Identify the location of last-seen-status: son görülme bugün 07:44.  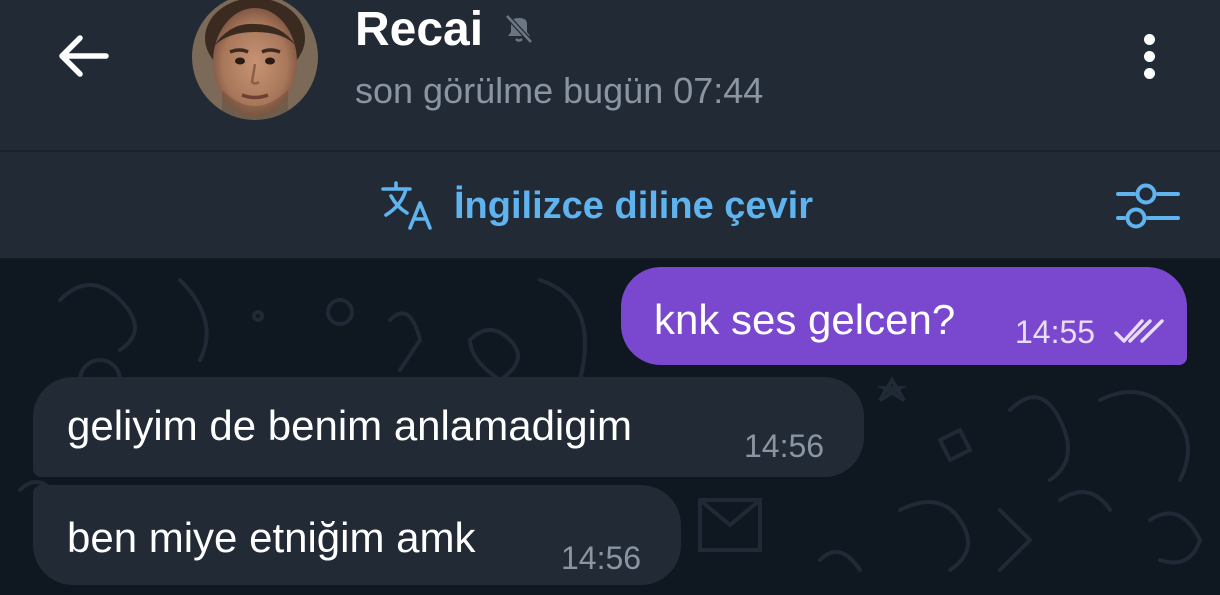
(559, 90).